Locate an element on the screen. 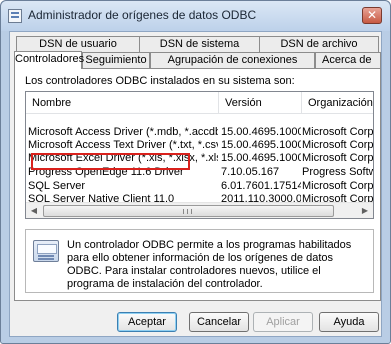 Image resolution: width=391 pixels, height=344 pixels. help-button: Ayuda is located at coordinates (349, 322).